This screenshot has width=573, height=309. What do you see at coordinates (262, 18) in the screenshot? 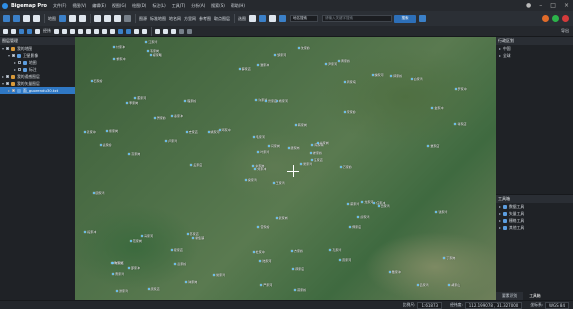
I see `picture-icon` at bounding box center [262, 18].